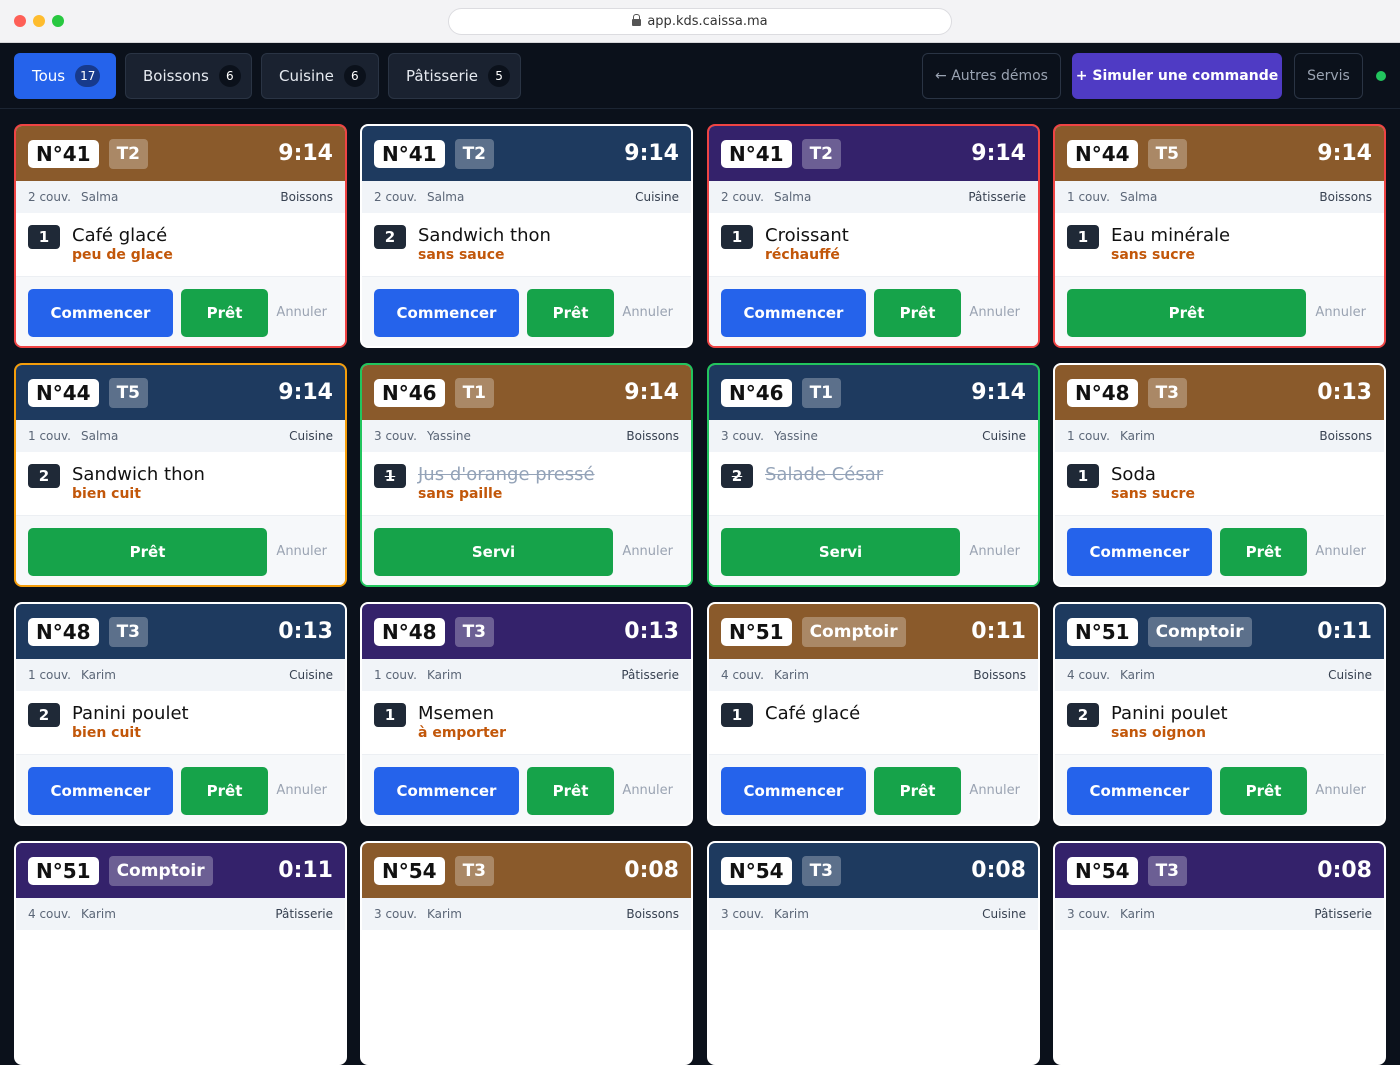  What do you see at coordinates (526, 197) in the screenshot?
I see `order-meta: 2 couv. Salma Cuisine` at bounding box center [526, 197].